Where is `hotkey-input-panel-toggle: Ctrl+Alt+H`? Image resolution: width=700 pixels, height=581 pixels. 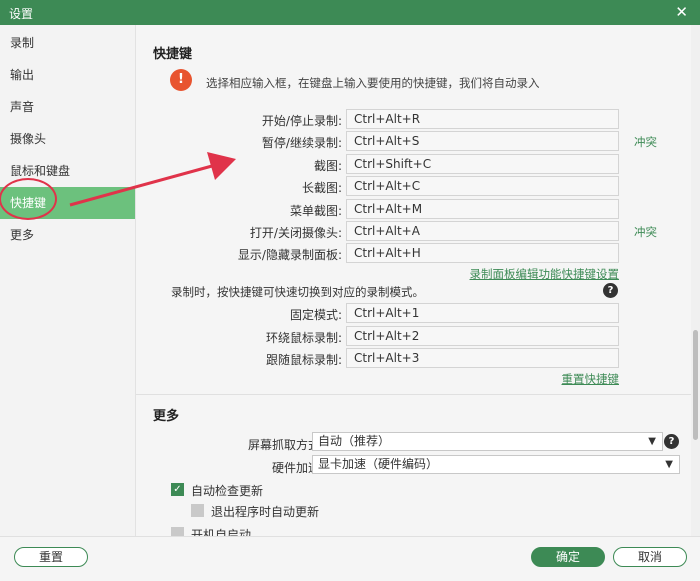 hotkey-input-panel-toggle: Ctrl+Alt+H is located at coordinates (482, 253).